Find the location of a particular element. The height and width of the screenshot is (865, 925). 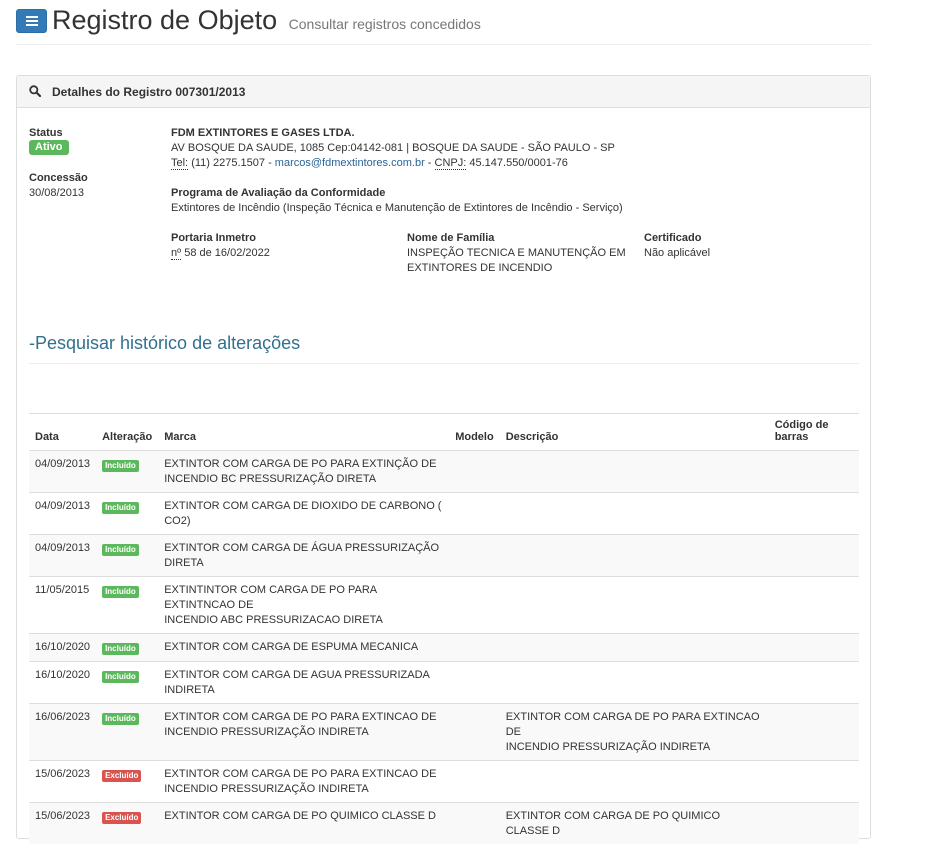

portaria-label: Portaria Inmetro is located at coordinates (213, 238).